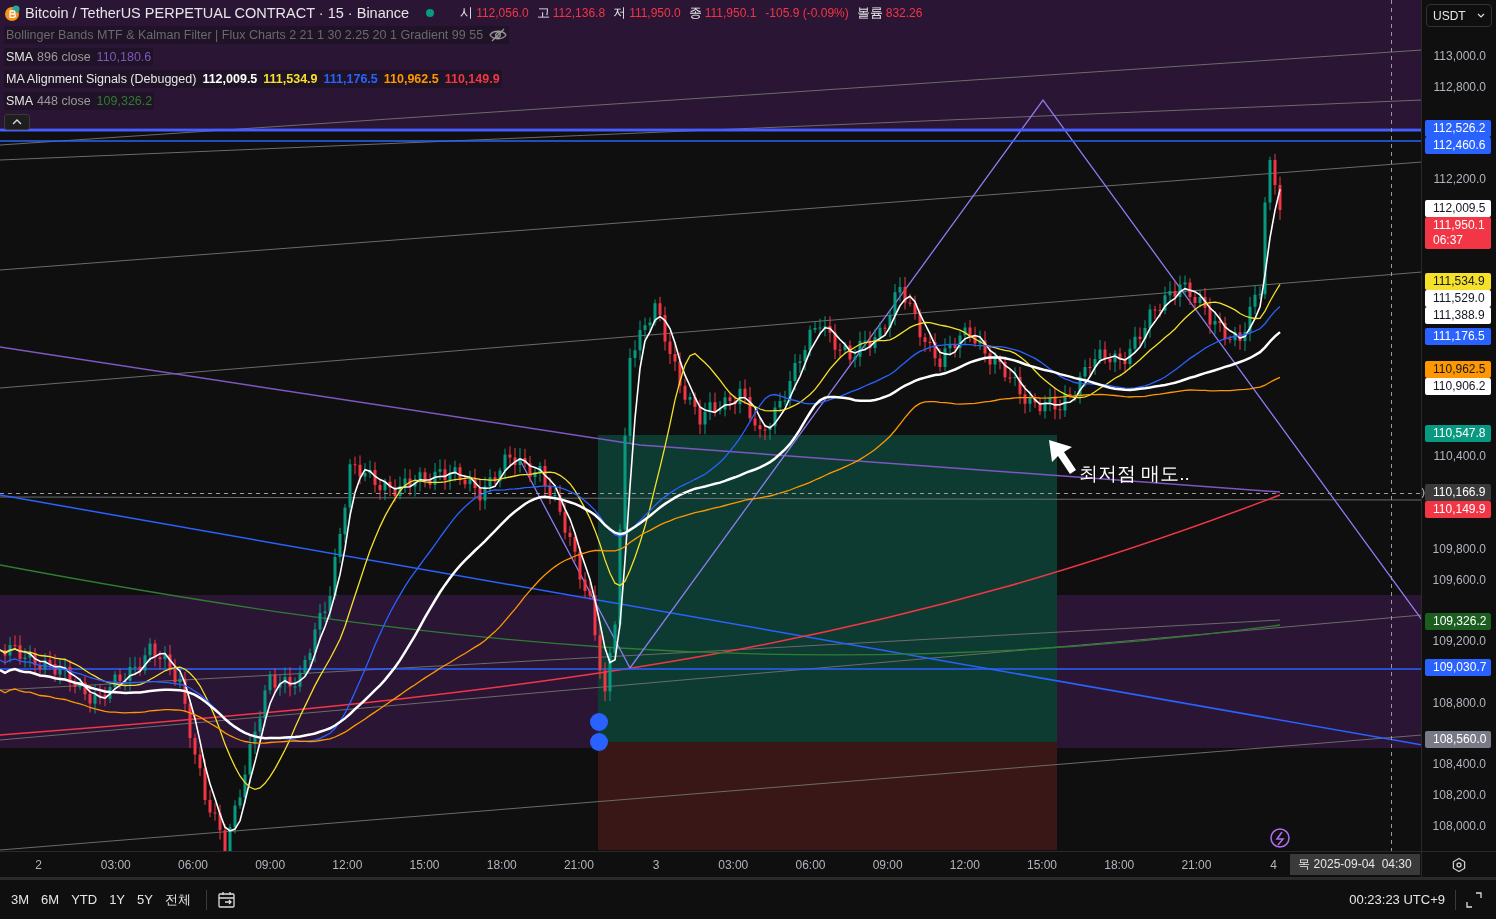 The image size is (1496, 919). Describe the element at coordinates (1459, 795) in the screenshot. I see `price-tick: 108,200.0` at that location.